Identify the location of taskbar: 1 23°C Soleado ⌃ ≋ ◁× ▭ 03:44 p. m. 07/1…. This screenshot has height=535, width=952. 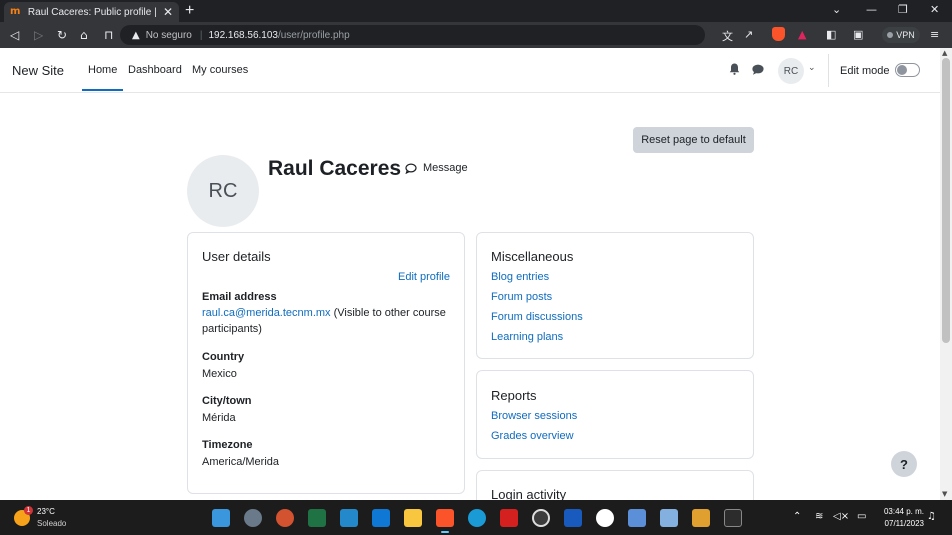
(476, 517).